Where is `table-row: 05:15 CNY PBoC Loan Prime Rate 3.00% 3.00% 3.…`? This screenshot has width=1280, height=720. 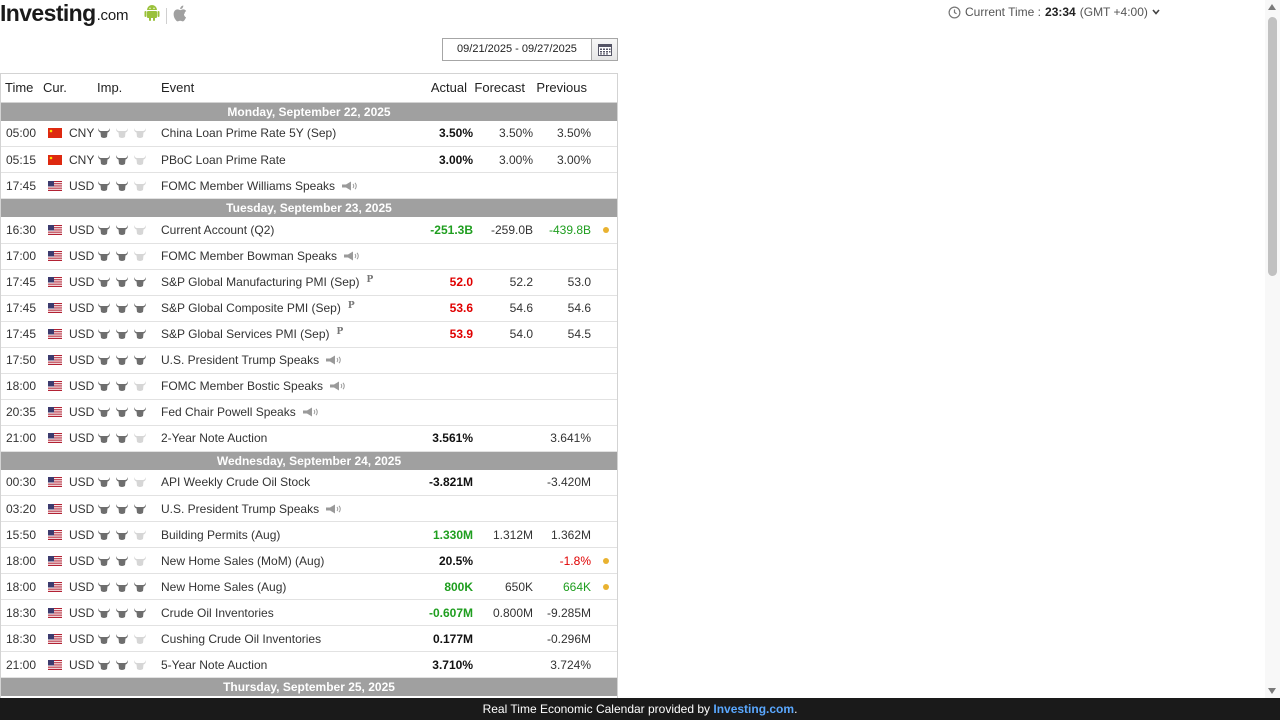 table-row: 05:15 CNY PBoC Loan Prime Rate 3.00% 3.00% 3.… is located at coordinates (309, 159).